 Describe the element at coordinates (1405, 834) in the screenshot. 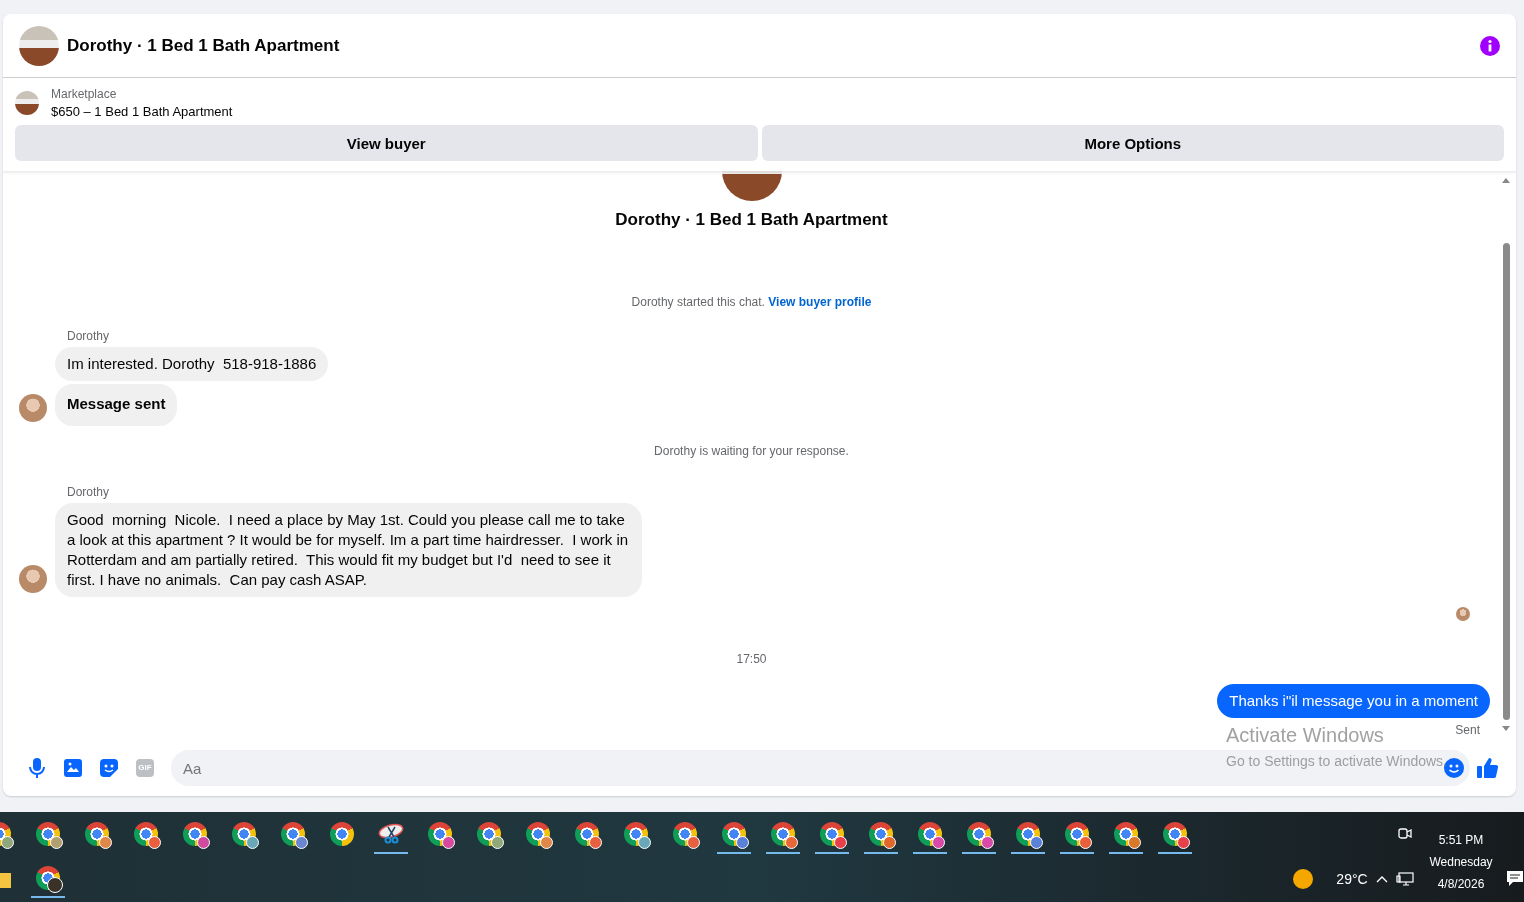

I see `camera-icon` at that location.